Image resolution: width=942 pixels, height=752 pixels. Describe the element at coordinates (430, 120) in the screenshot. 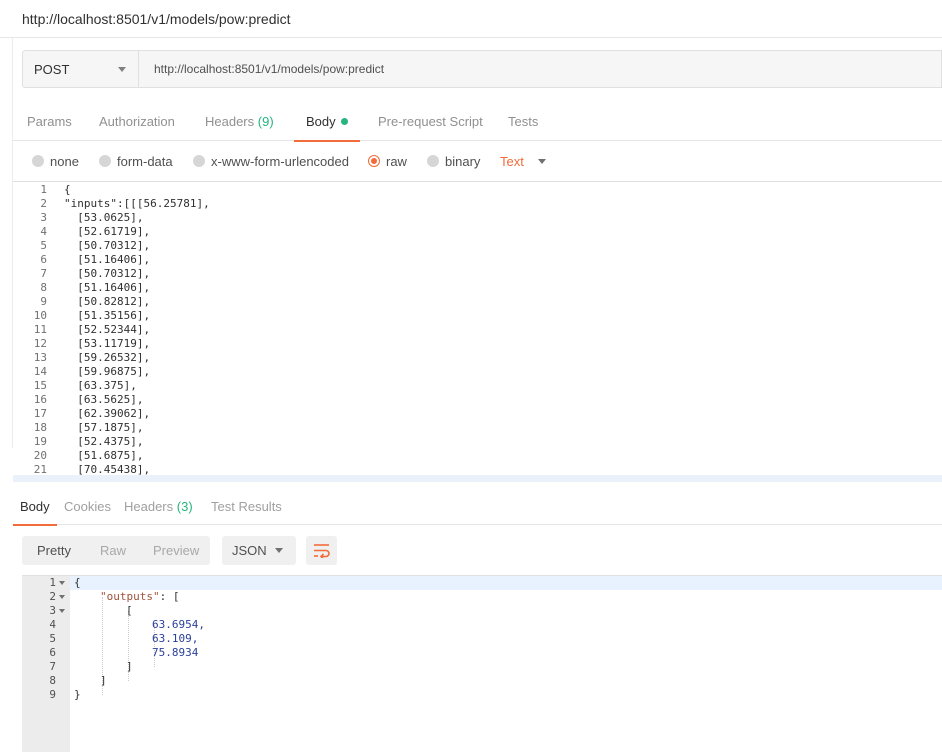

I see `tab-pre-request-script: Pre-request Script` at that location.